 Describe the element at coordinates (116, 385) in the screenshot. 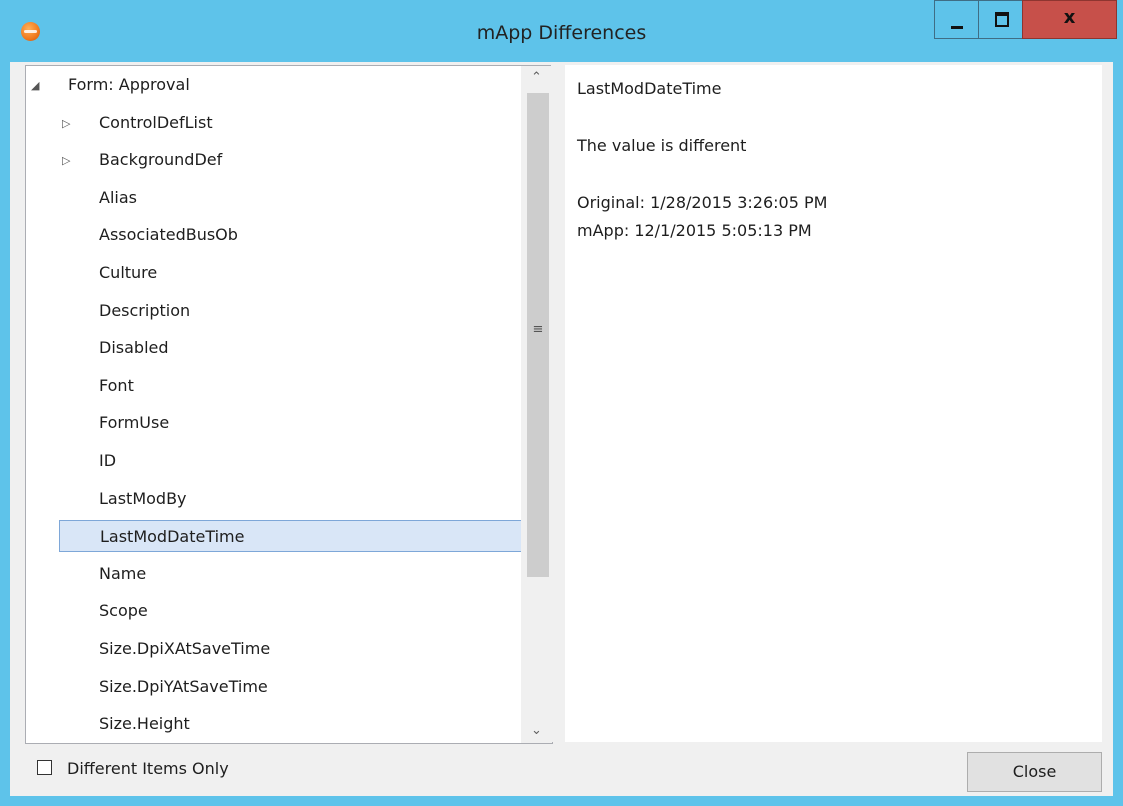

I see `tree-item-label: Font` at that location.